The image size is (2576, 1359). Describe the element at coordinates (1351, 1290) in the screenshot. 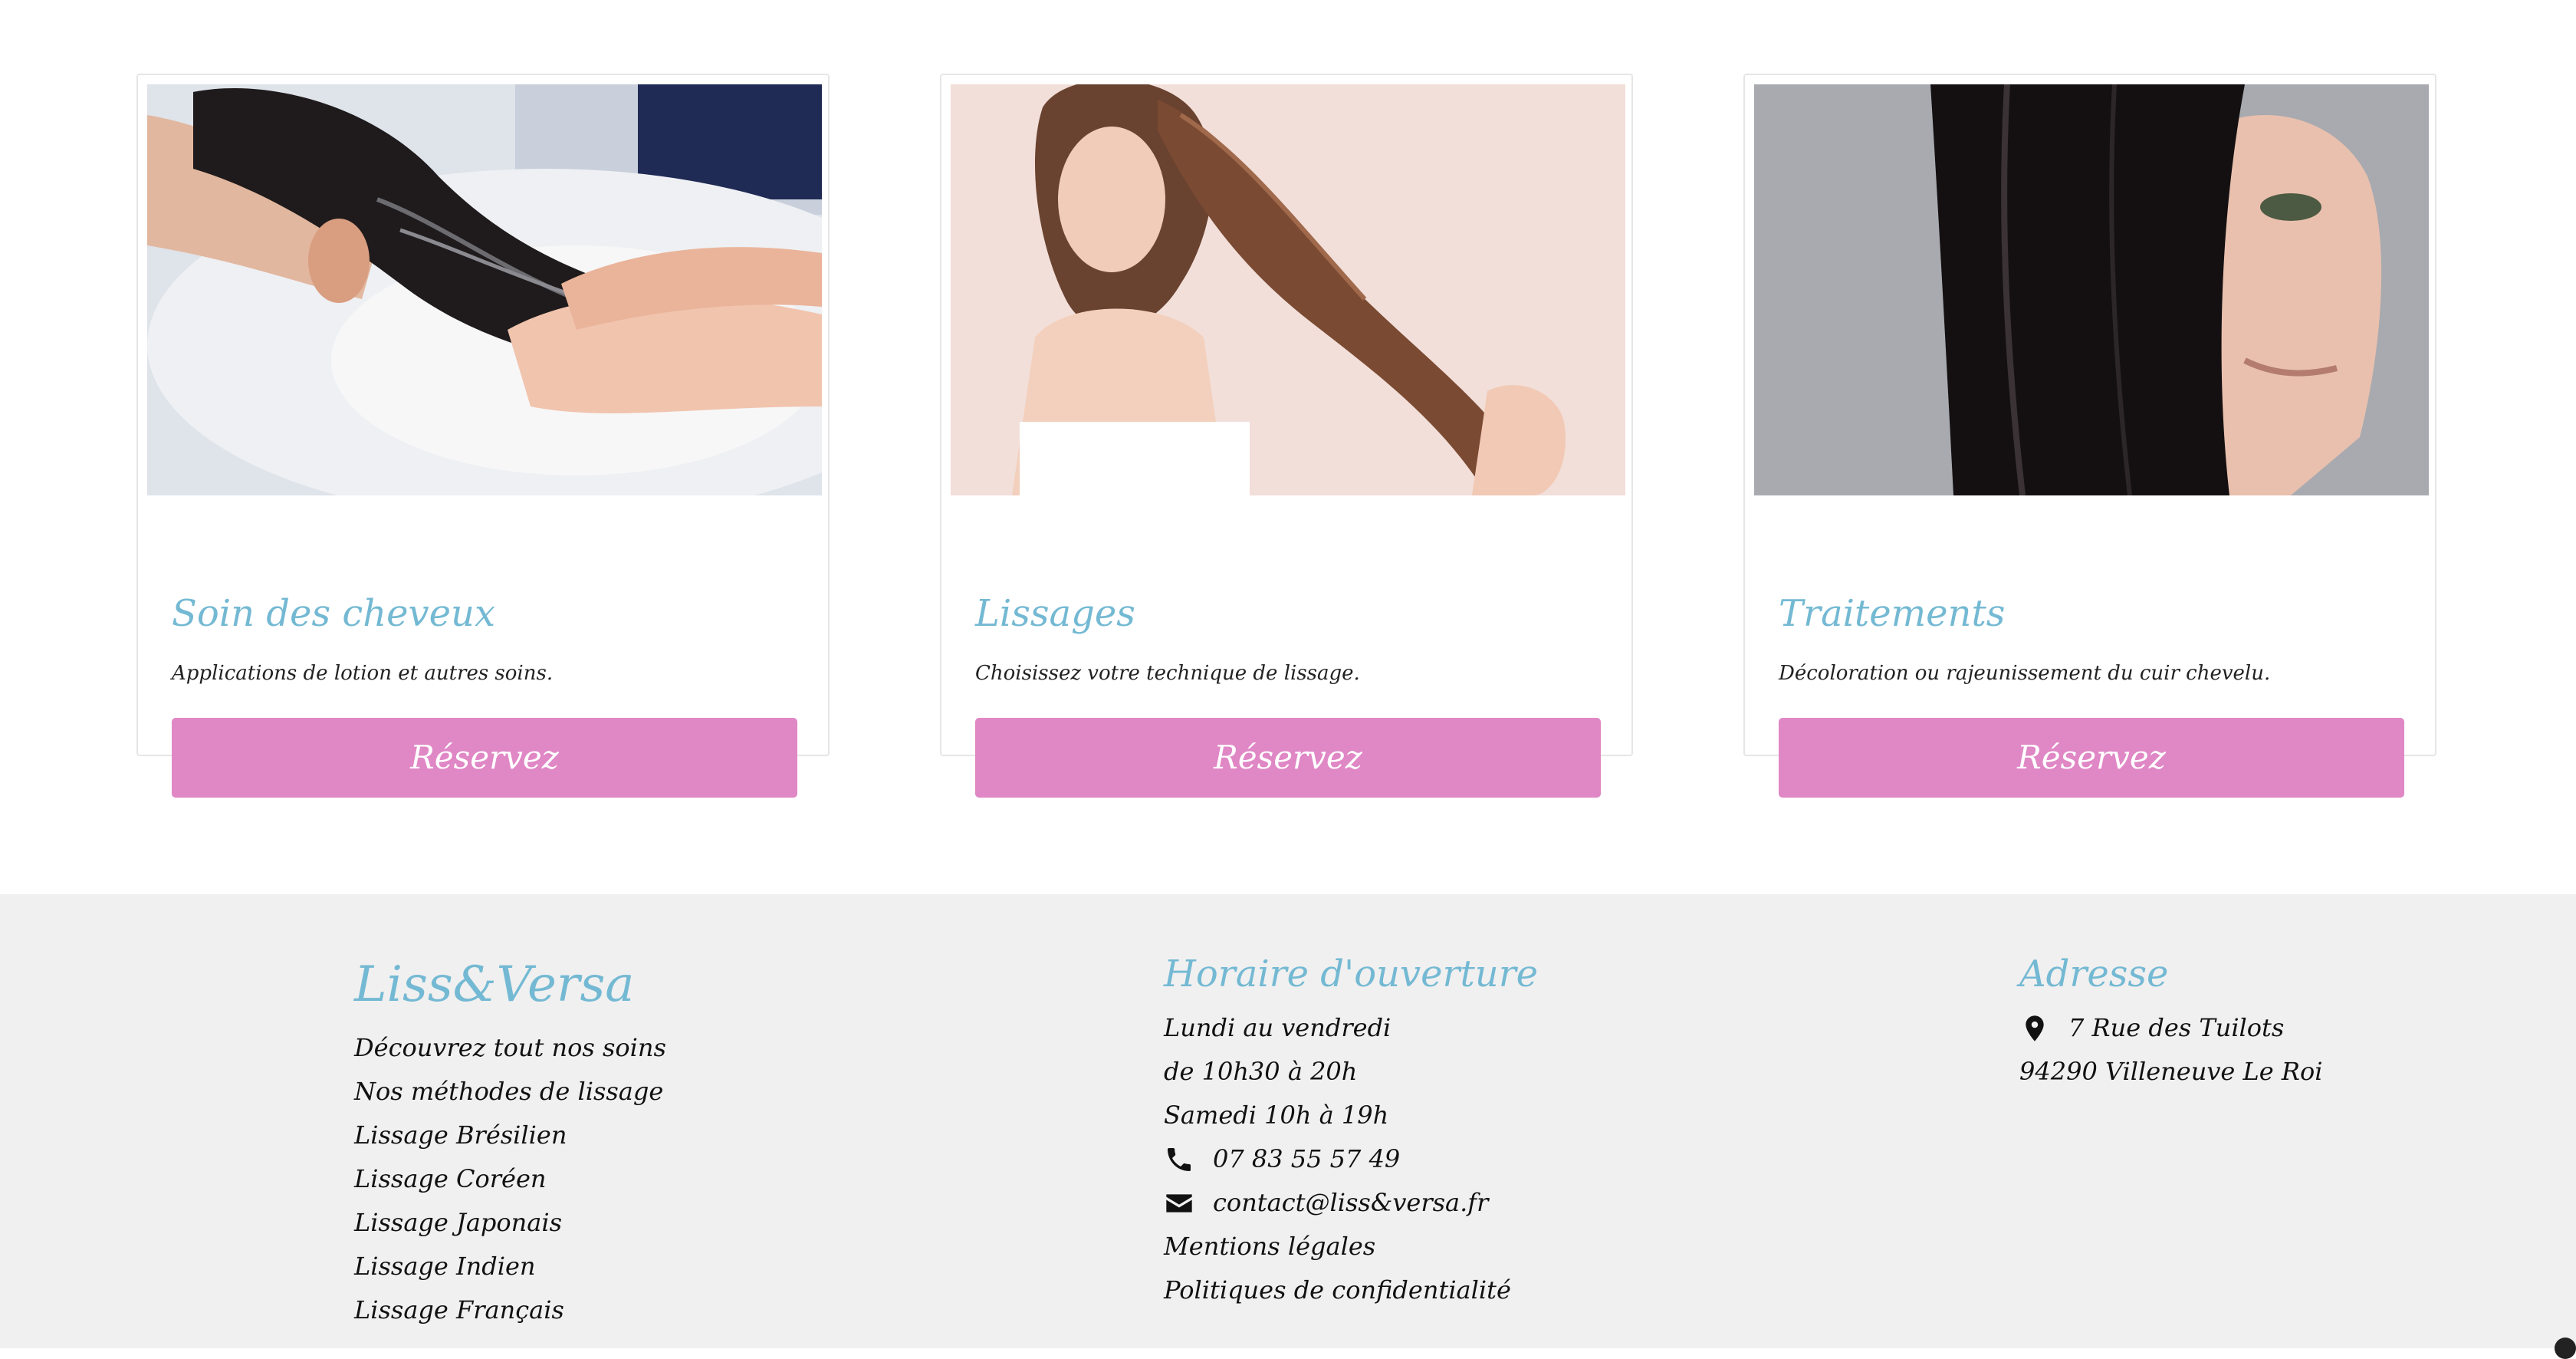

I see `privacy-link: Politiques de confidentialité` at that location.